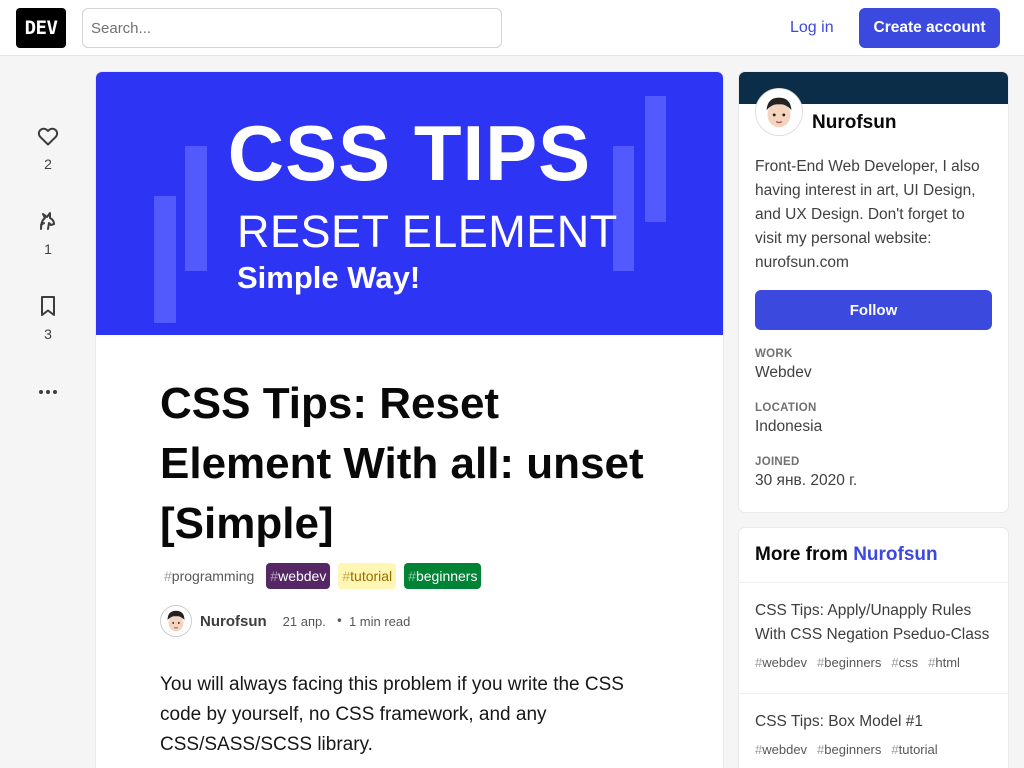 The image size is (1024, 768). What do you see at coordinates (41, 28) in the screenshot?
I see `dev-logo: DEV` at bounding box center [41, 28].